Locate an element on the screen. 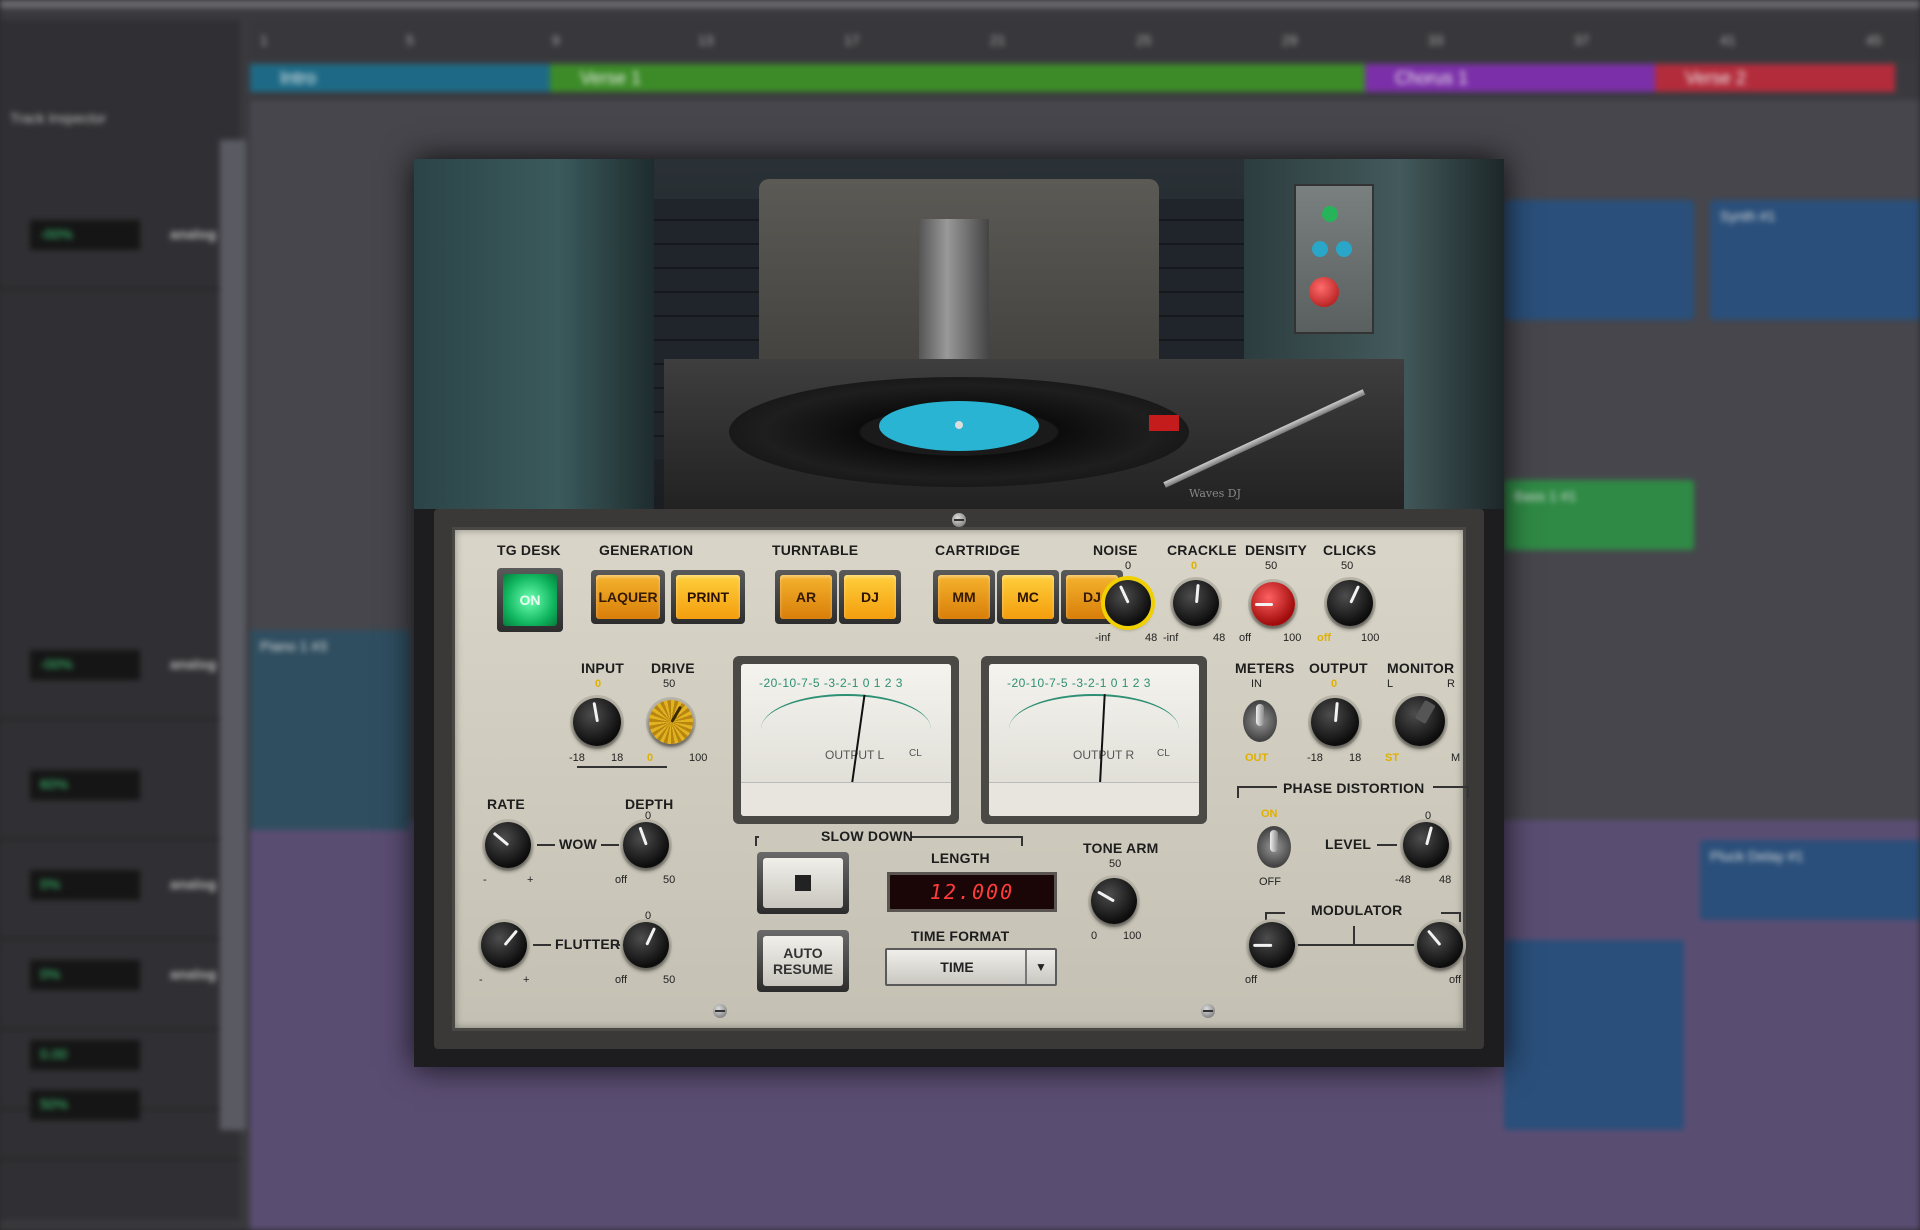  stop-cap is located at coordinates (803, 883).